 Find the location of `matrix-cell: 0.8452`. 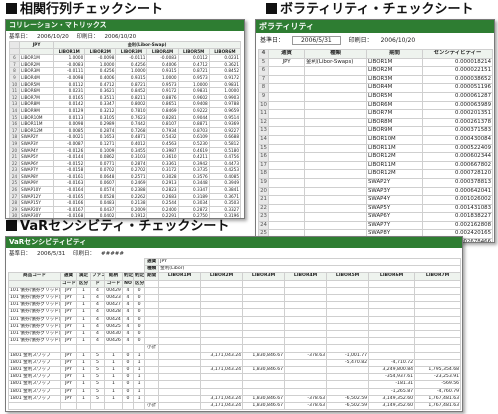

matrix-cell: 0.8452 is located at coordinates (131, 91).